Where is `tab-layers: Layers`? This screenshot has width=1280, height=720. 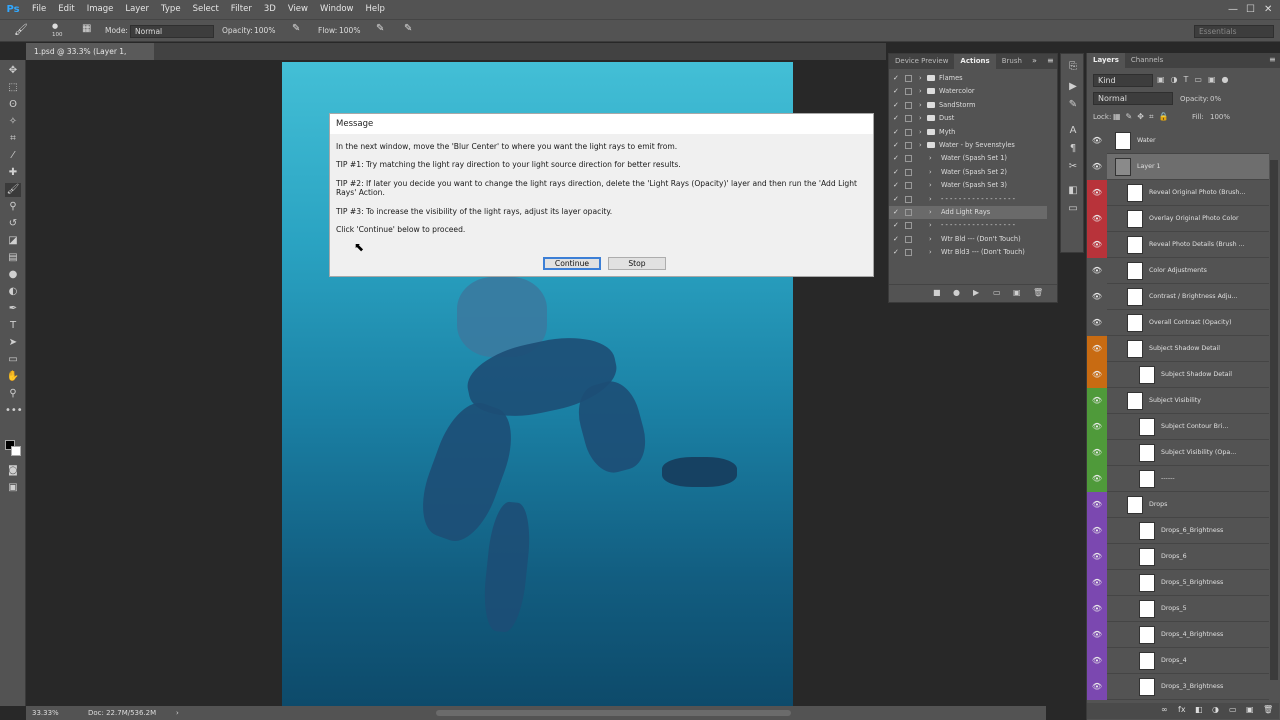
tab-layers: Layers is located at coordinates (1106, 60).